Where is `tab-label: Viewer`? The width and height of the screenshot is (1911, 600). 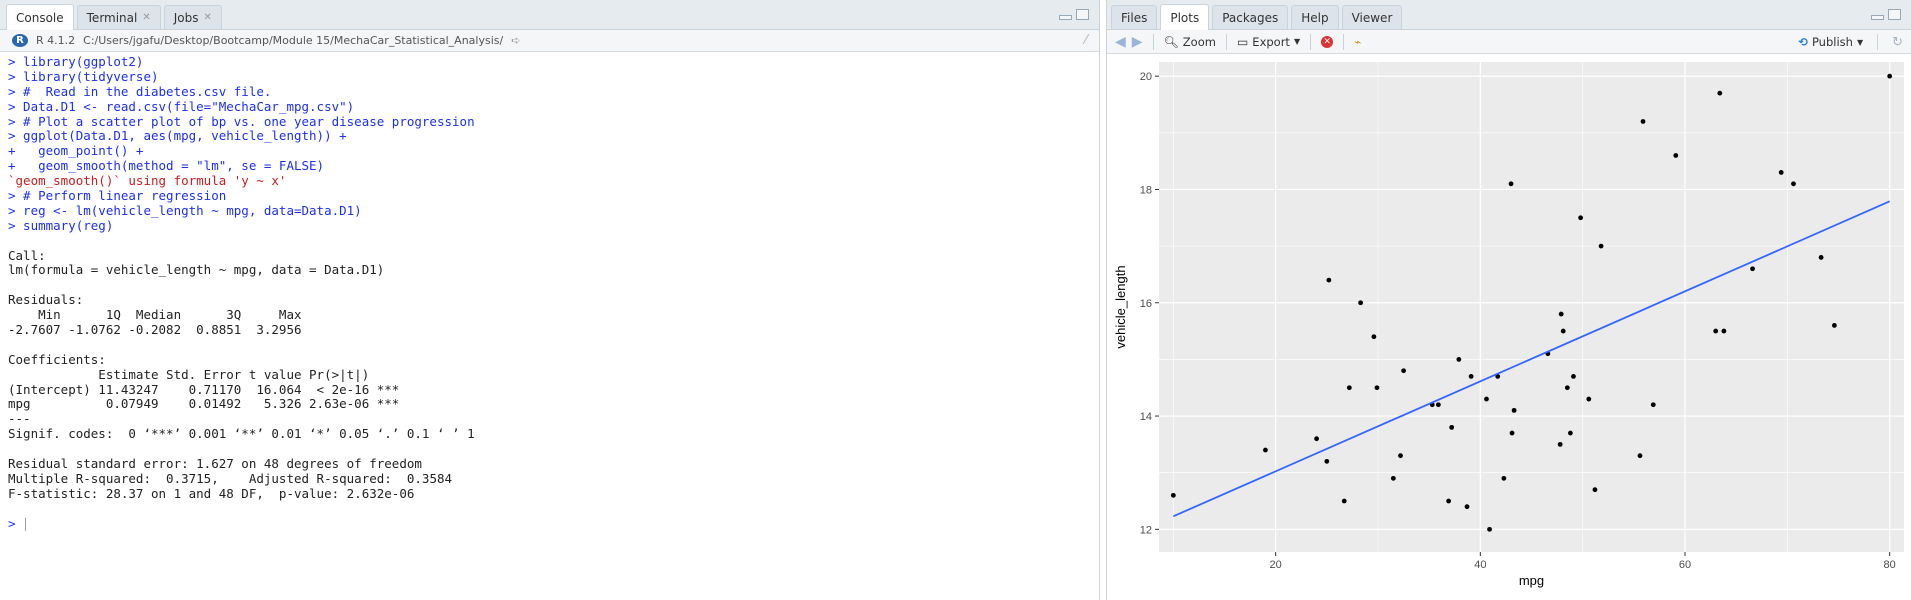 tab-label: Viewer is located at coordinates (1372, 17).